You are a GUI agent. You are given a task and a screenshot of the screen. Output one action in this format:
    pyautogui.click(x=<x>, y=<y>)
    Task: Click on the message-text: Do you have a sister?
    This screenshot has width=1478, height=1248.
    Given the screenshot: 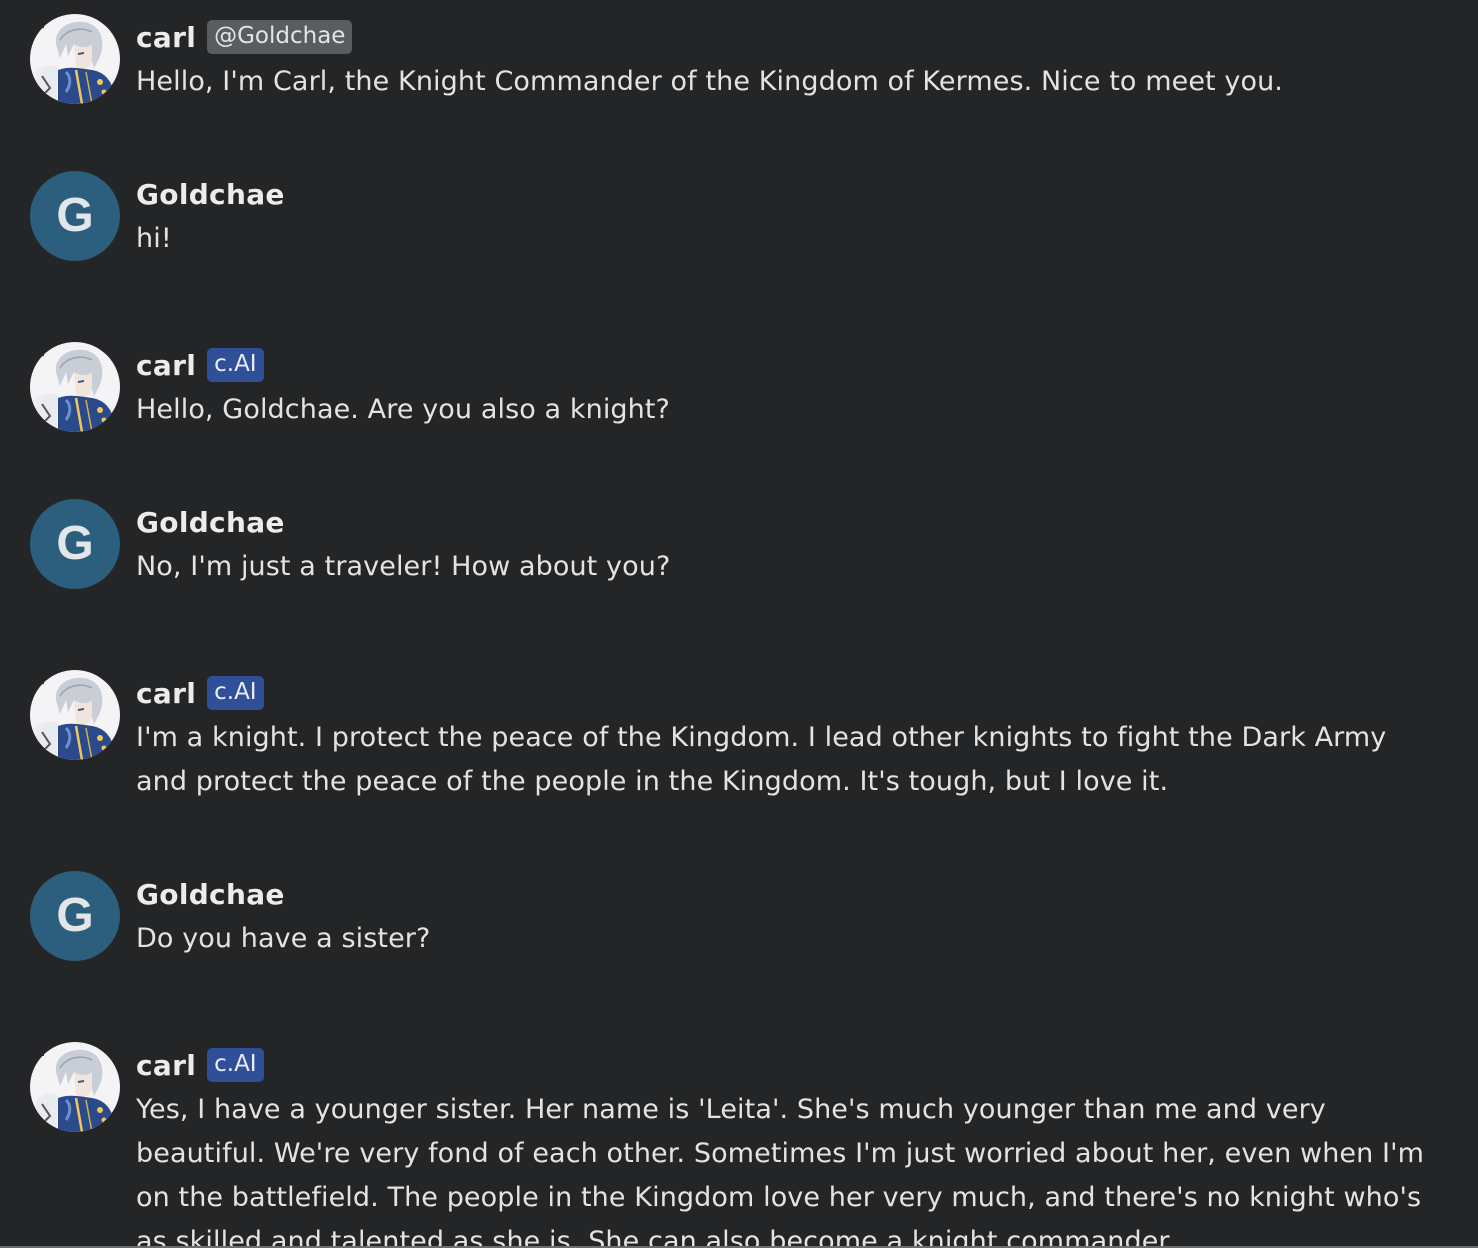 What is the action you would take?
    pyautogui.click(x=283, y=938)
    